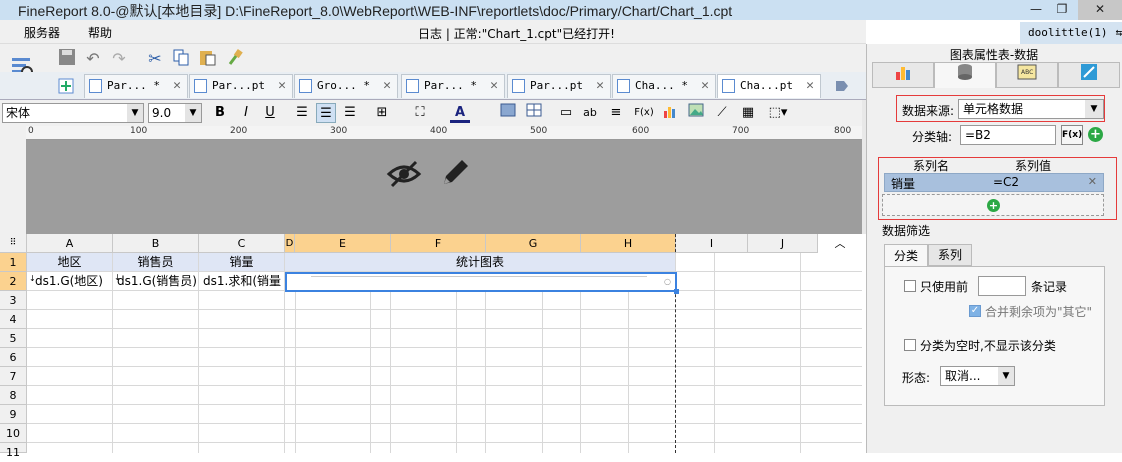  Describe the element at coordinates (242, 262) in the screenshot. I see `cell-c1: 销量` at that location.